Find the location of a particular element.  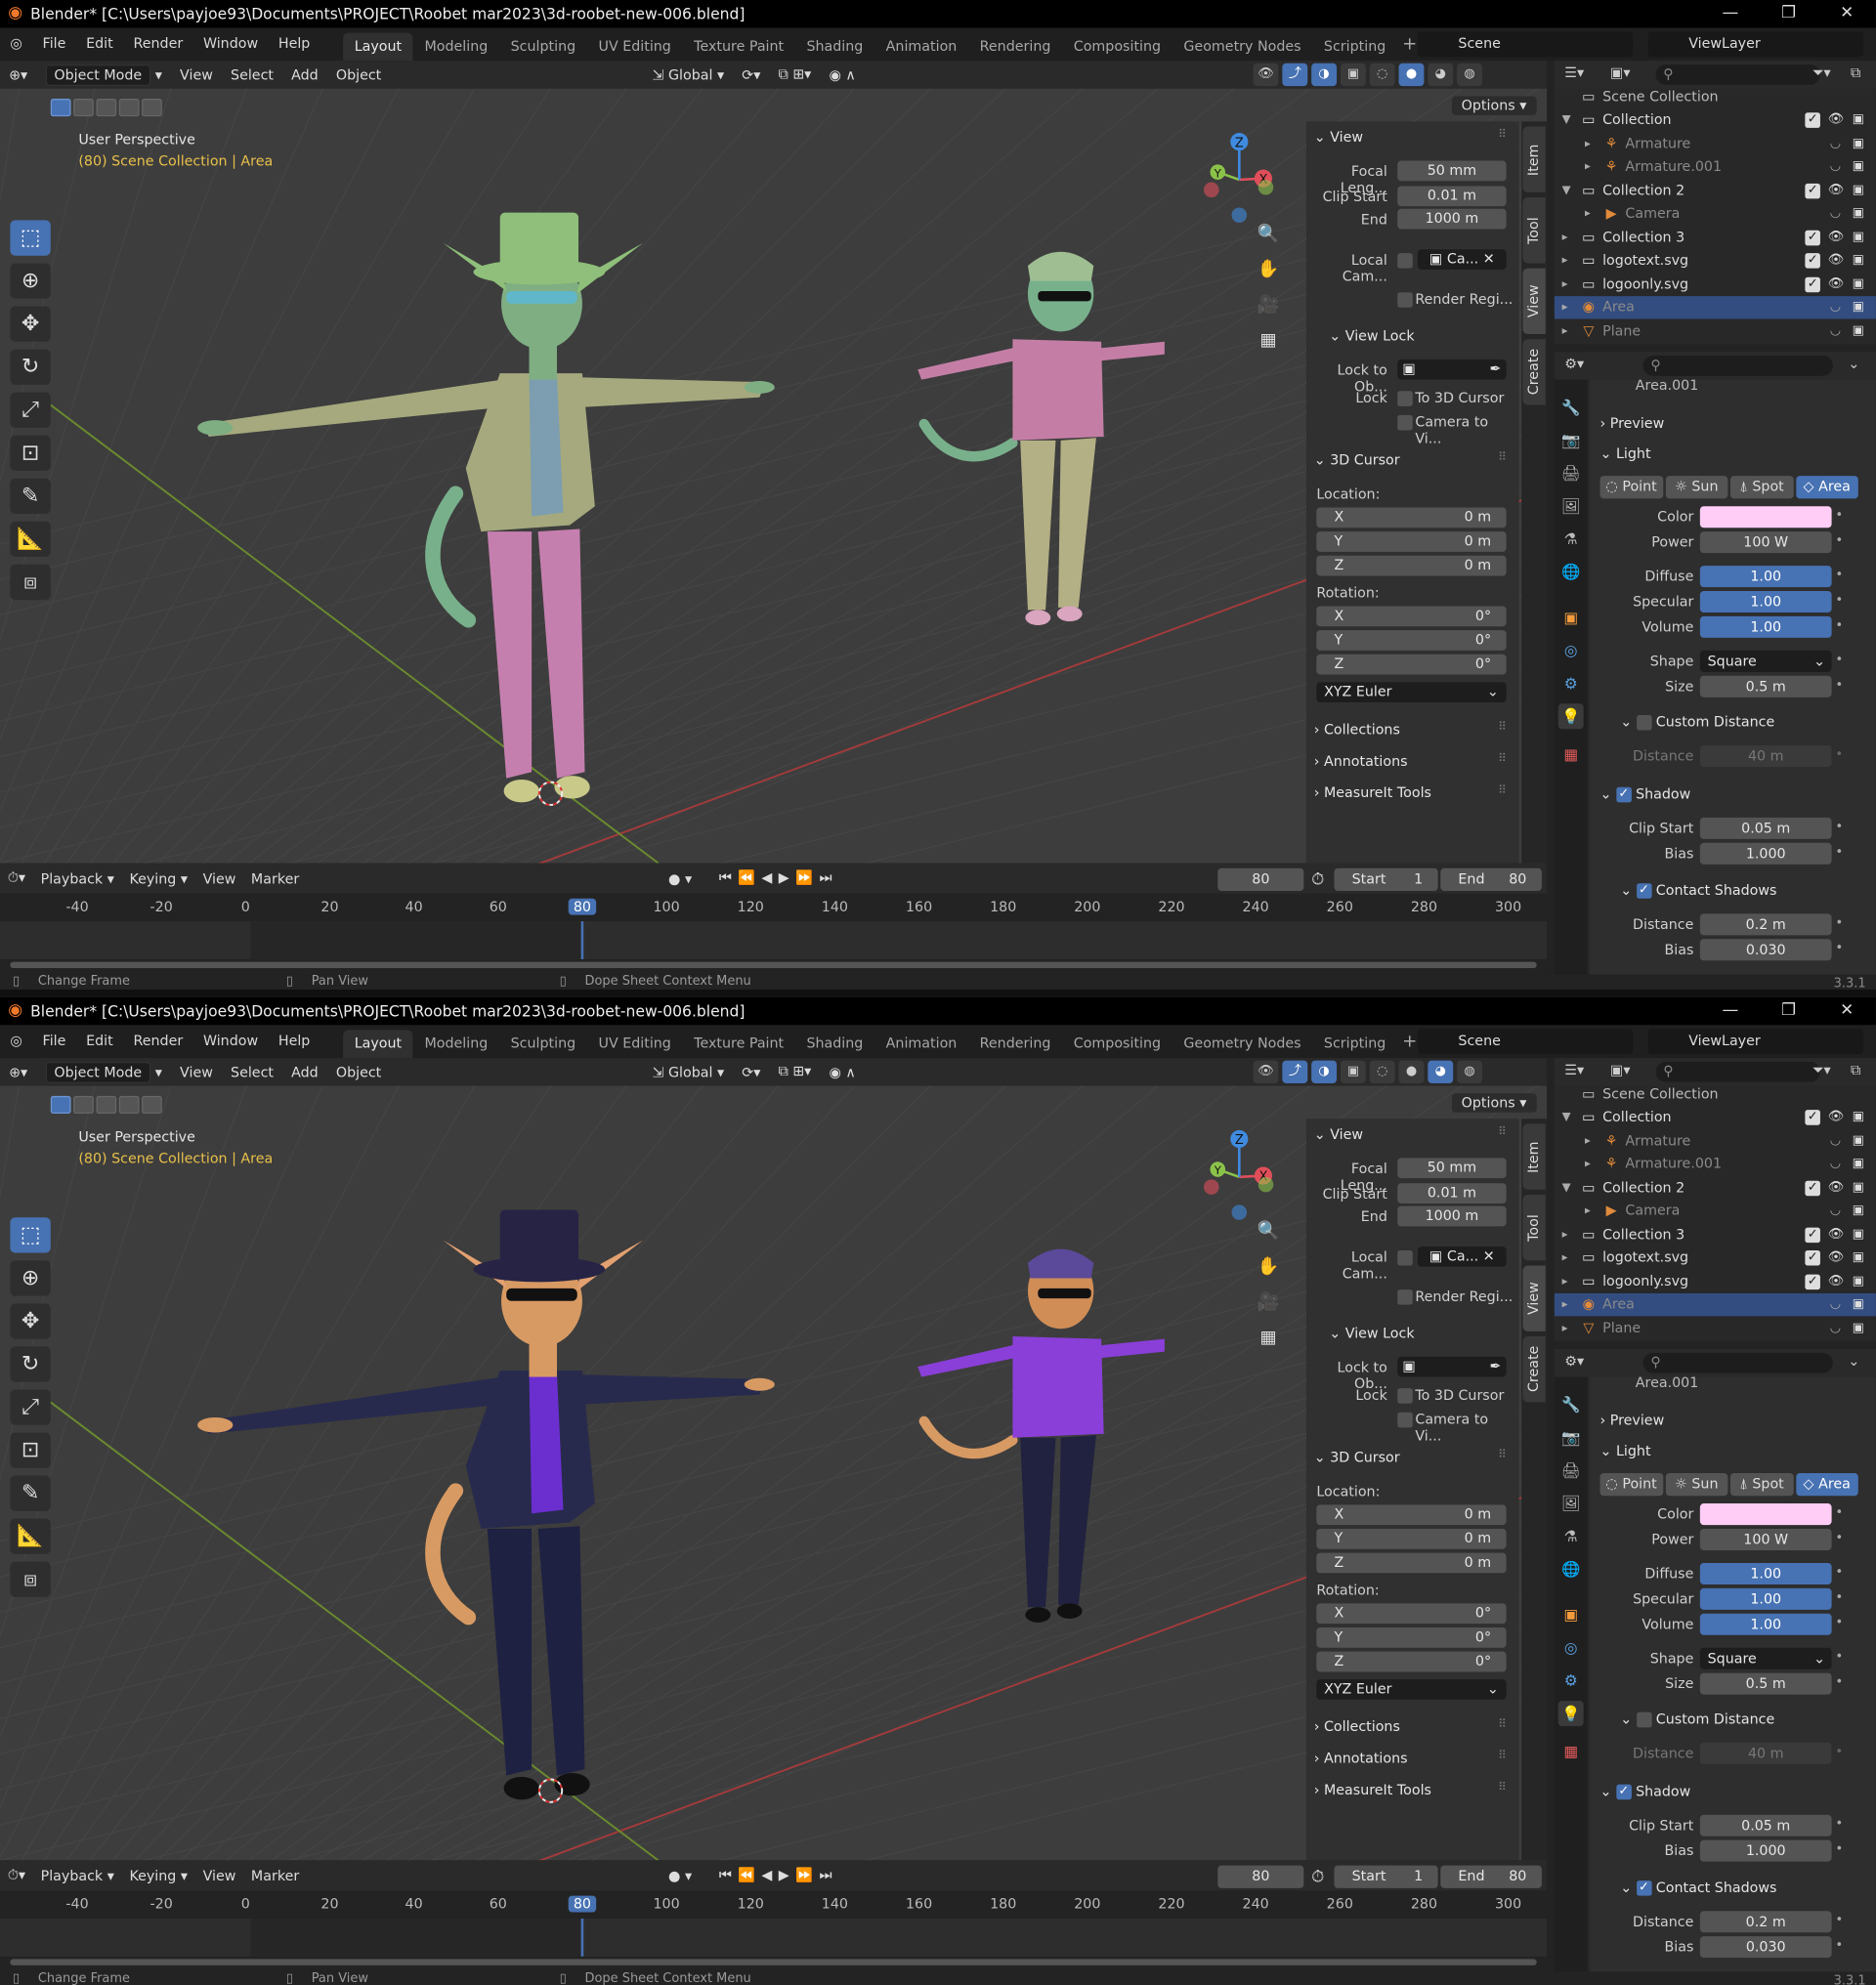

cursor-tool-icon: ⊕ is located at coordinates (30, 1278).